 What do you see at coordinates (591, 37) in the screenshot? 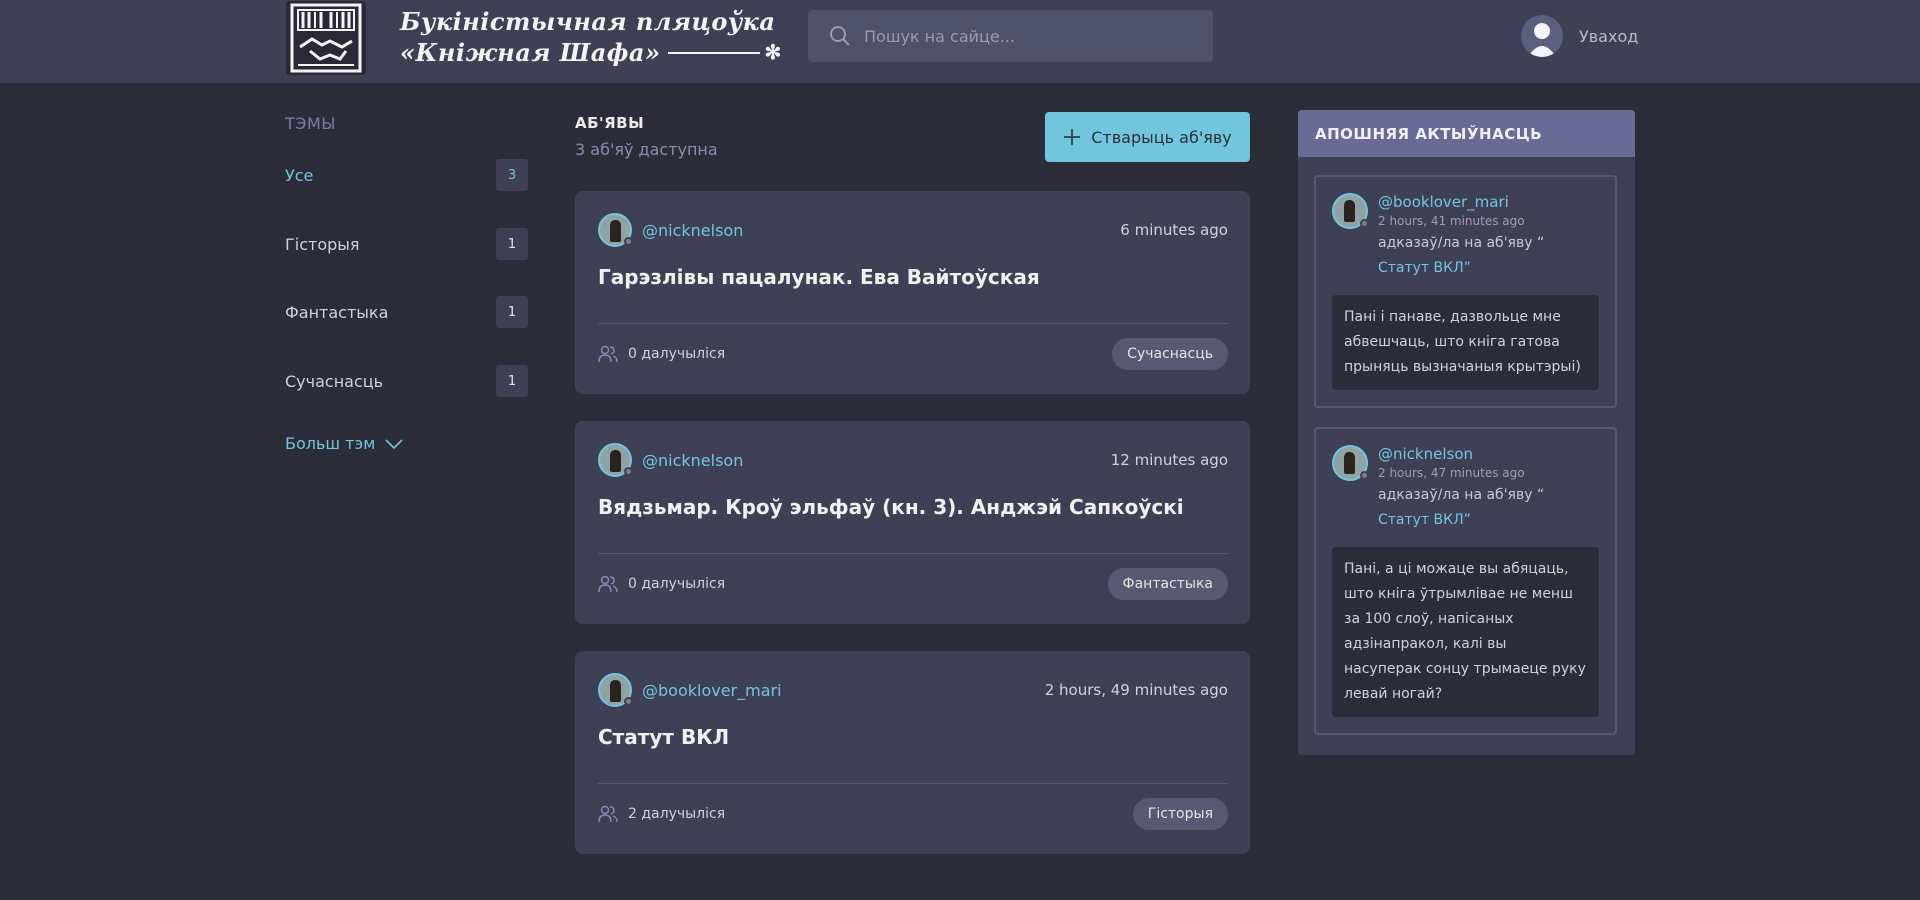
I see `site-title: Букіністычная пляцоўка «Кніжная Шафа» ✻` at bounding box center [591, 37].